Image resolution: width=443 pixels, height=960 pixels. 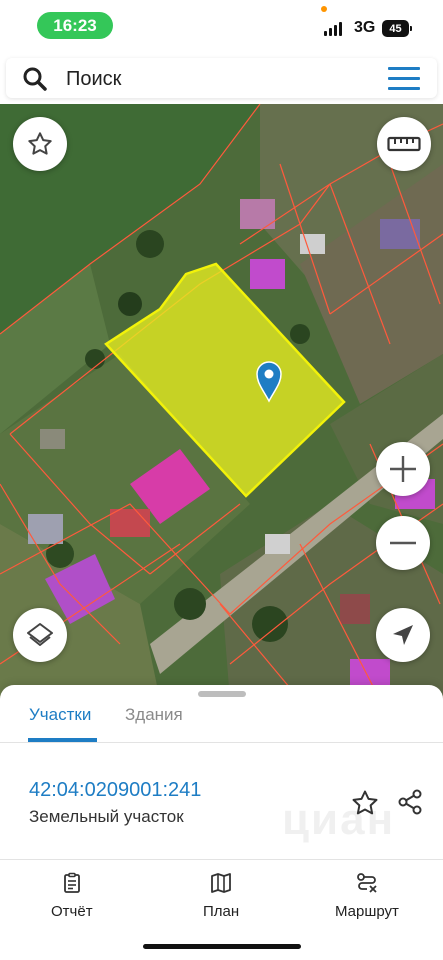 I want to click on nav-plan-label: План, so click(x=221, y=911).